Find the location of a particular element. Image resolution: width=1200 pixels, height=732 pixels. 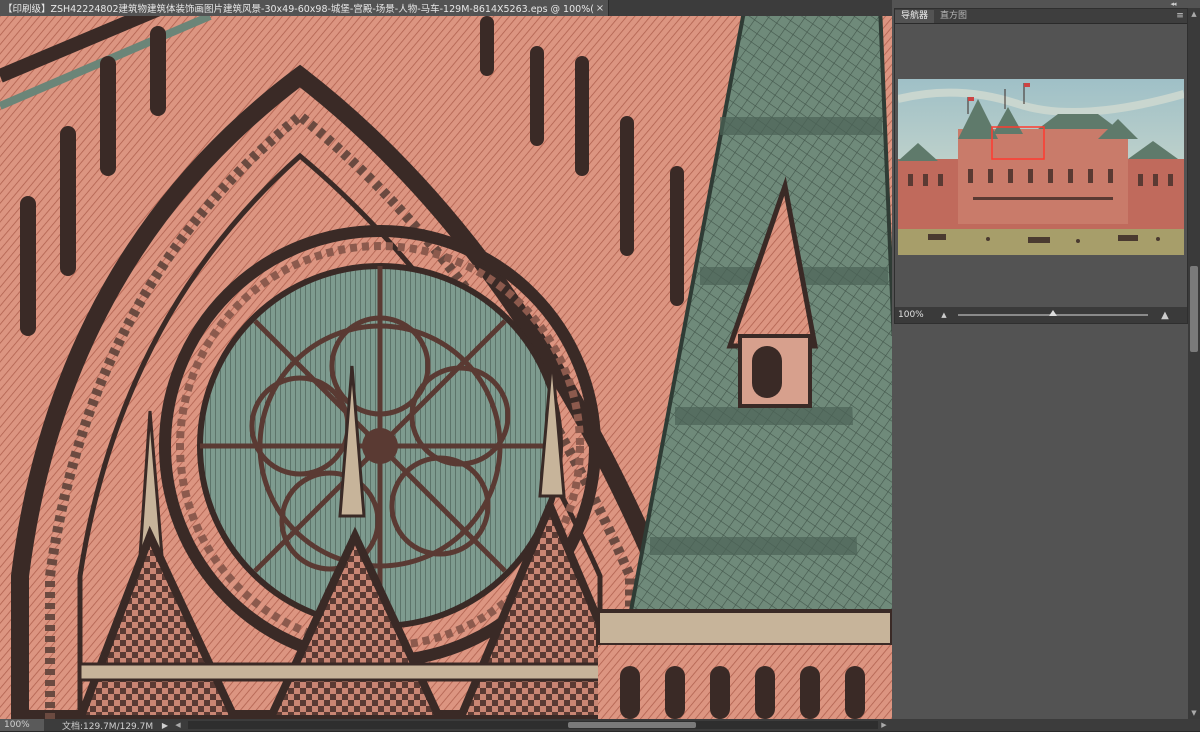

scroll-left-arrow-icon: ◀ is located at coordinates (178, 725).